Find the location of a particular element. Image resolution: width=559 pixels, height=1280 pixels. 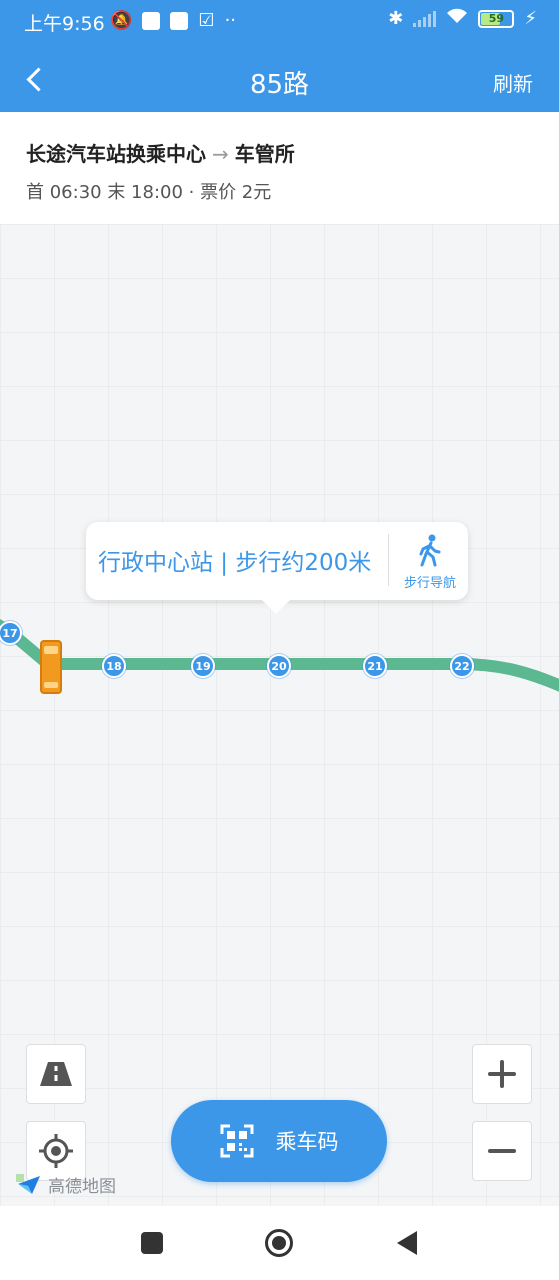

route-arrow-icon: → is located at coordinates (220, 154).